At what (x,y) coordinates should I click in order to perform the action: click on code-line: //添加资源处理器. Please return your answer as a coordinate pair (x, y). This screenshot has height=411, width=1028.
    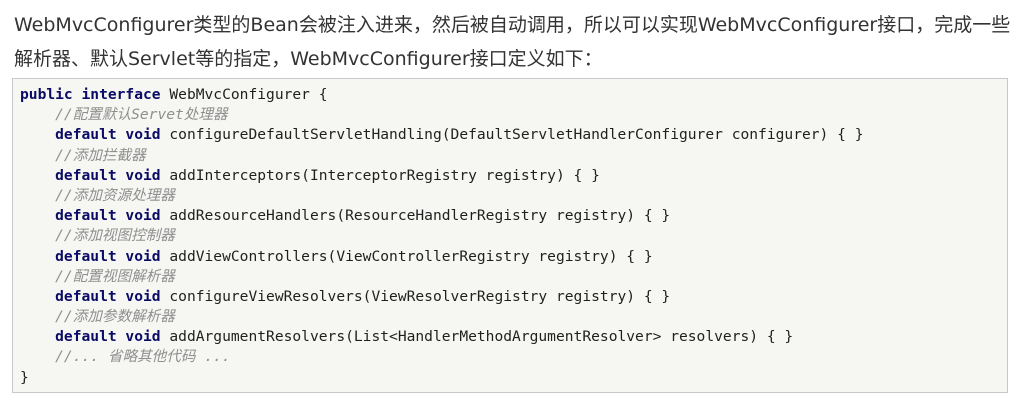
    Looking at the image, I should click on (513, 196).